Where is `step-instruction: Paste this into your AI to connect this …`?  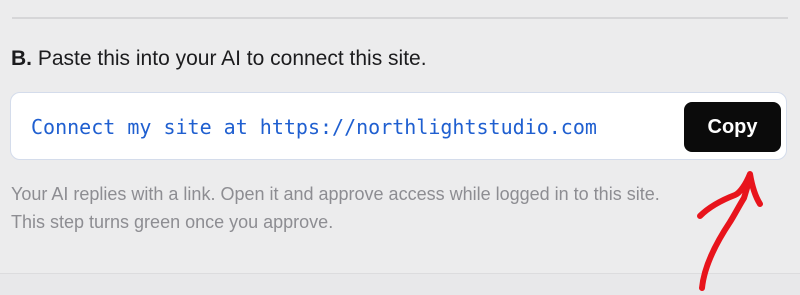
step-instruction: Paste this into your AI to connect this … is located at coordinates (232, 58).